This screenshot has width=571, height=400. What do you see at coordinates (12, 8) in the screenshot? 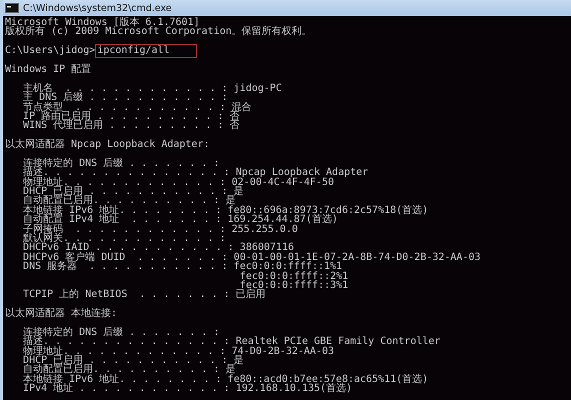
I see `console-icon` at bounding box center [12, 8].